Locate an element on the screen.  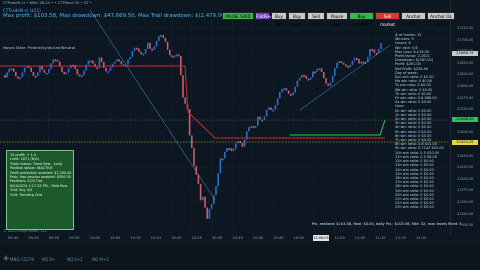
buy-market-button: Buy market is located at coordinates (361, 19).